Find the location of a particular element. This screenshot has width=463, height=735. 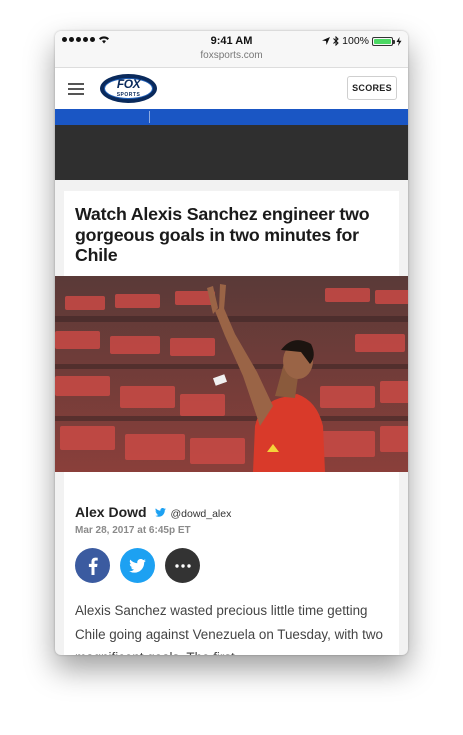

twitter-bird-icon is located at coordinates (137, 565).